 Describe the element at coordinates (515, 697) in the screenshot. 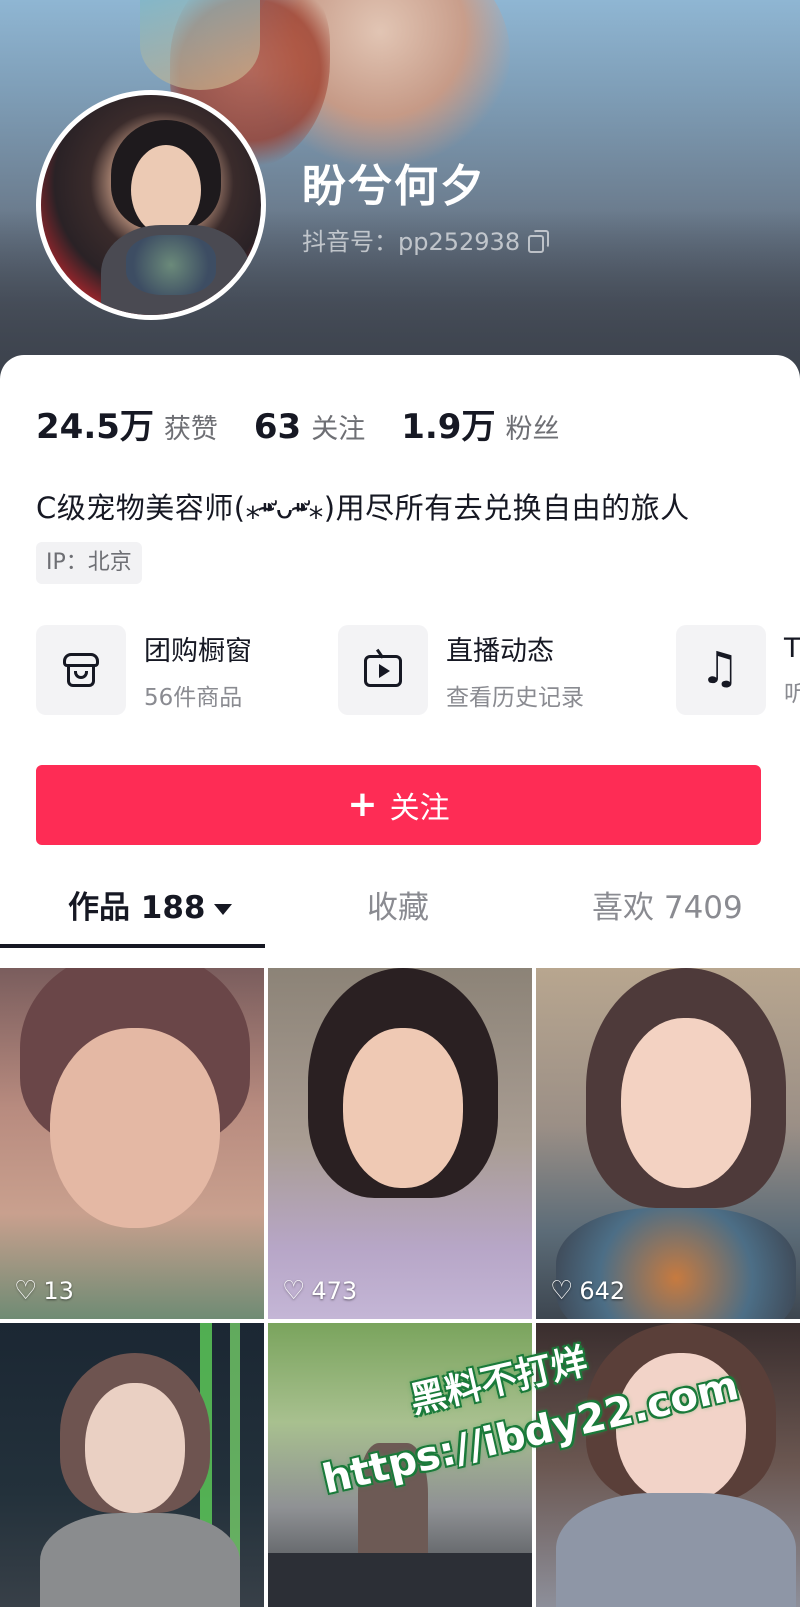

I see `shortcut-subtitle: 查看历史记录` at that location.